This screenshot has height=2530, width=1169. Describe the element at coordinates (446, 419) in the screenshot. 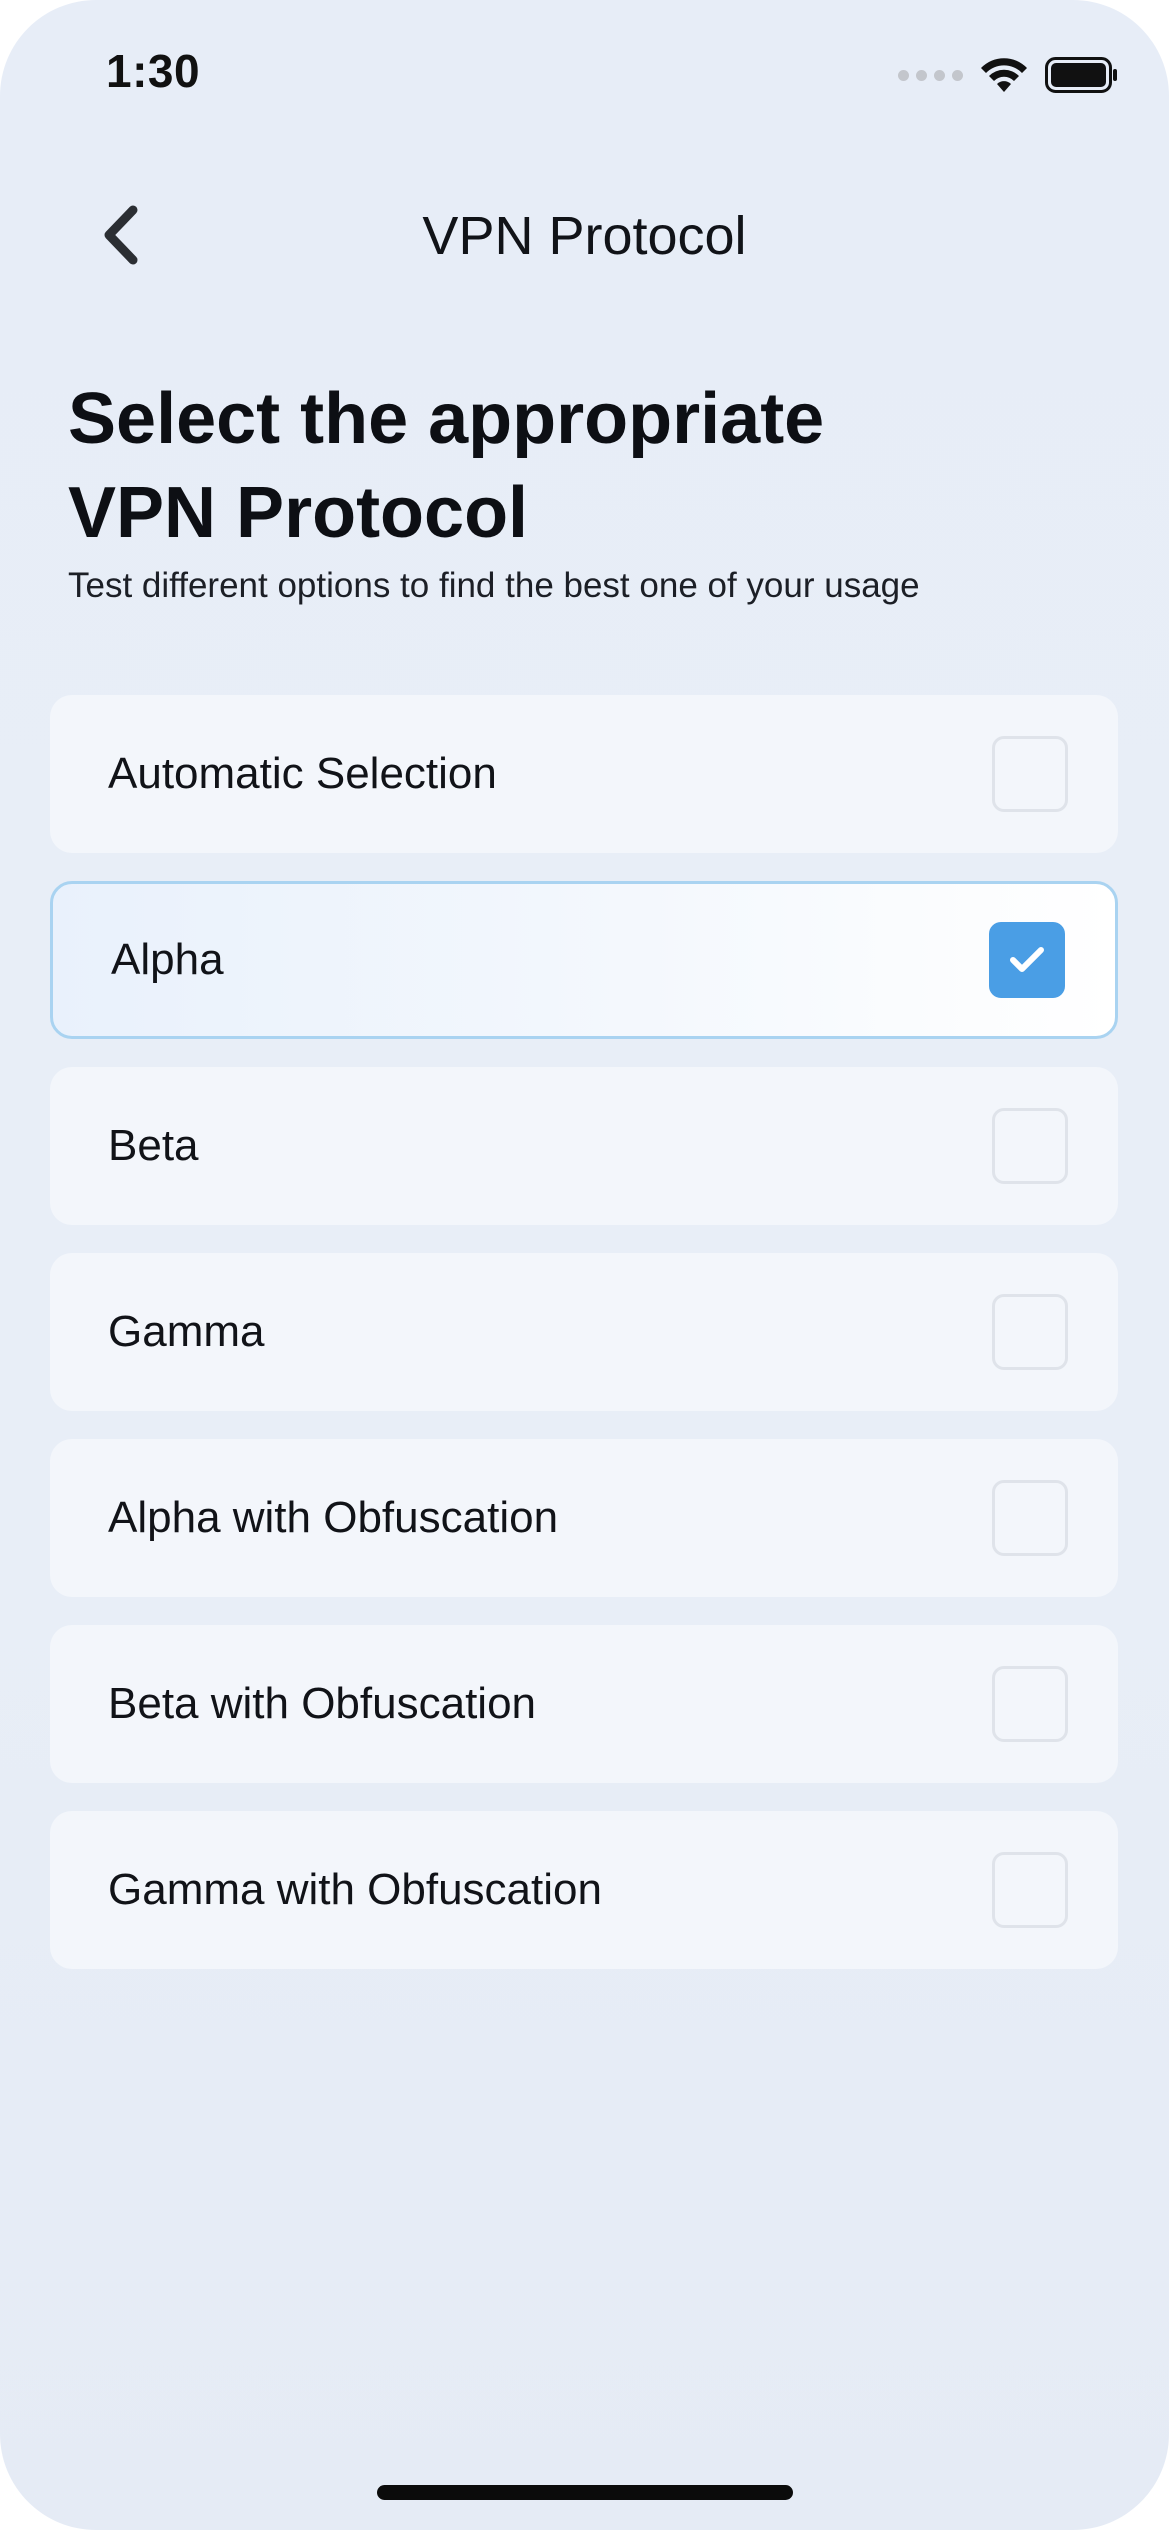

I see `heading-line-1: Select the appropriate` at that location.